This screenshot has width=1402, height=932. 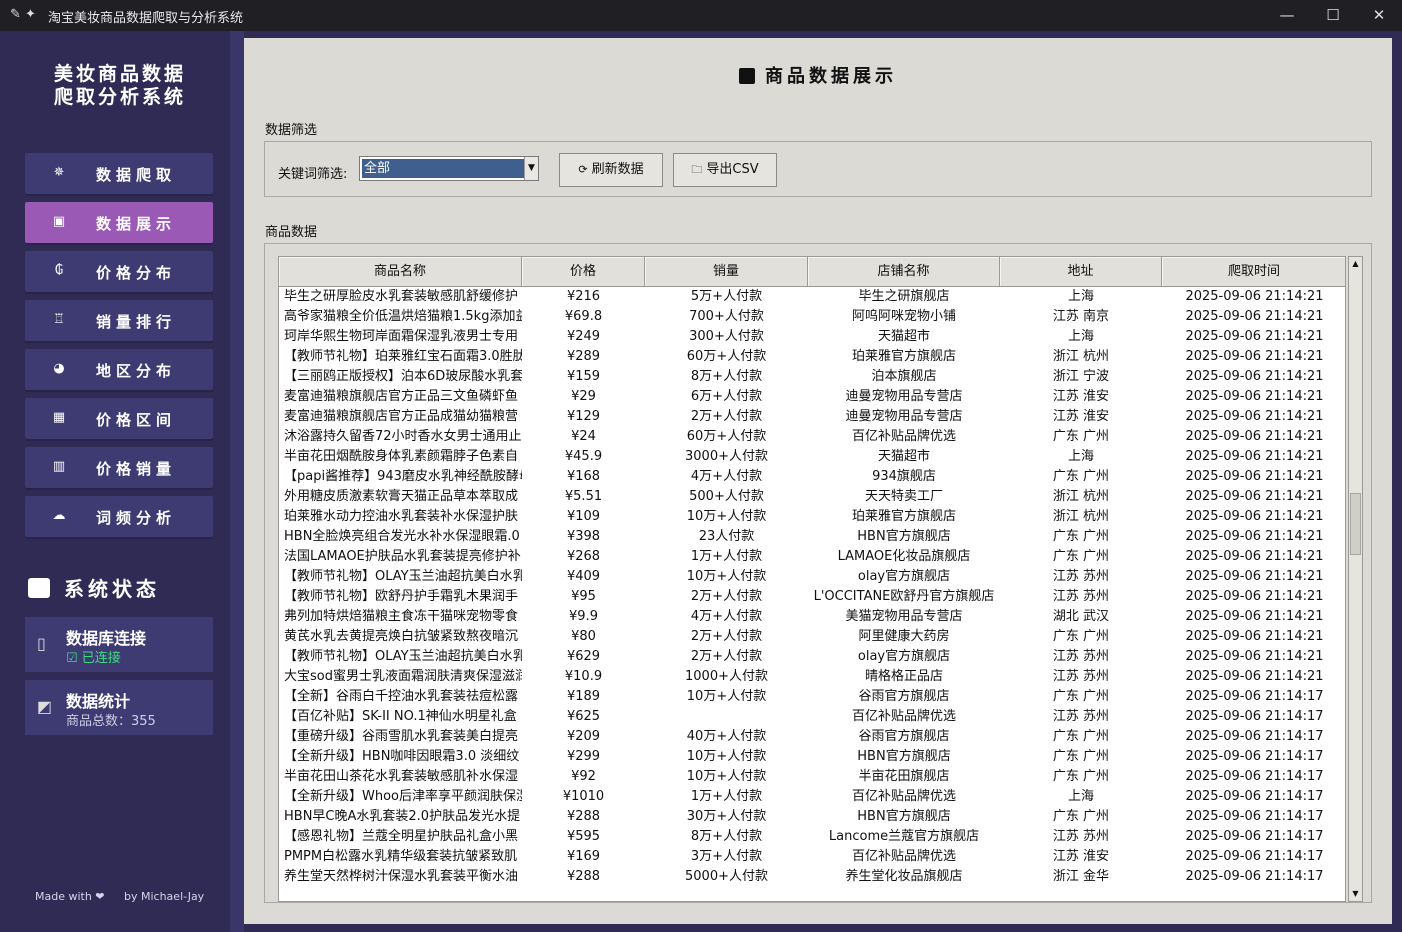 What do you see at coordinates (1287, 15) in the screenshot?
I see `minimize-icon: —` at bounding box center [1287, 15].